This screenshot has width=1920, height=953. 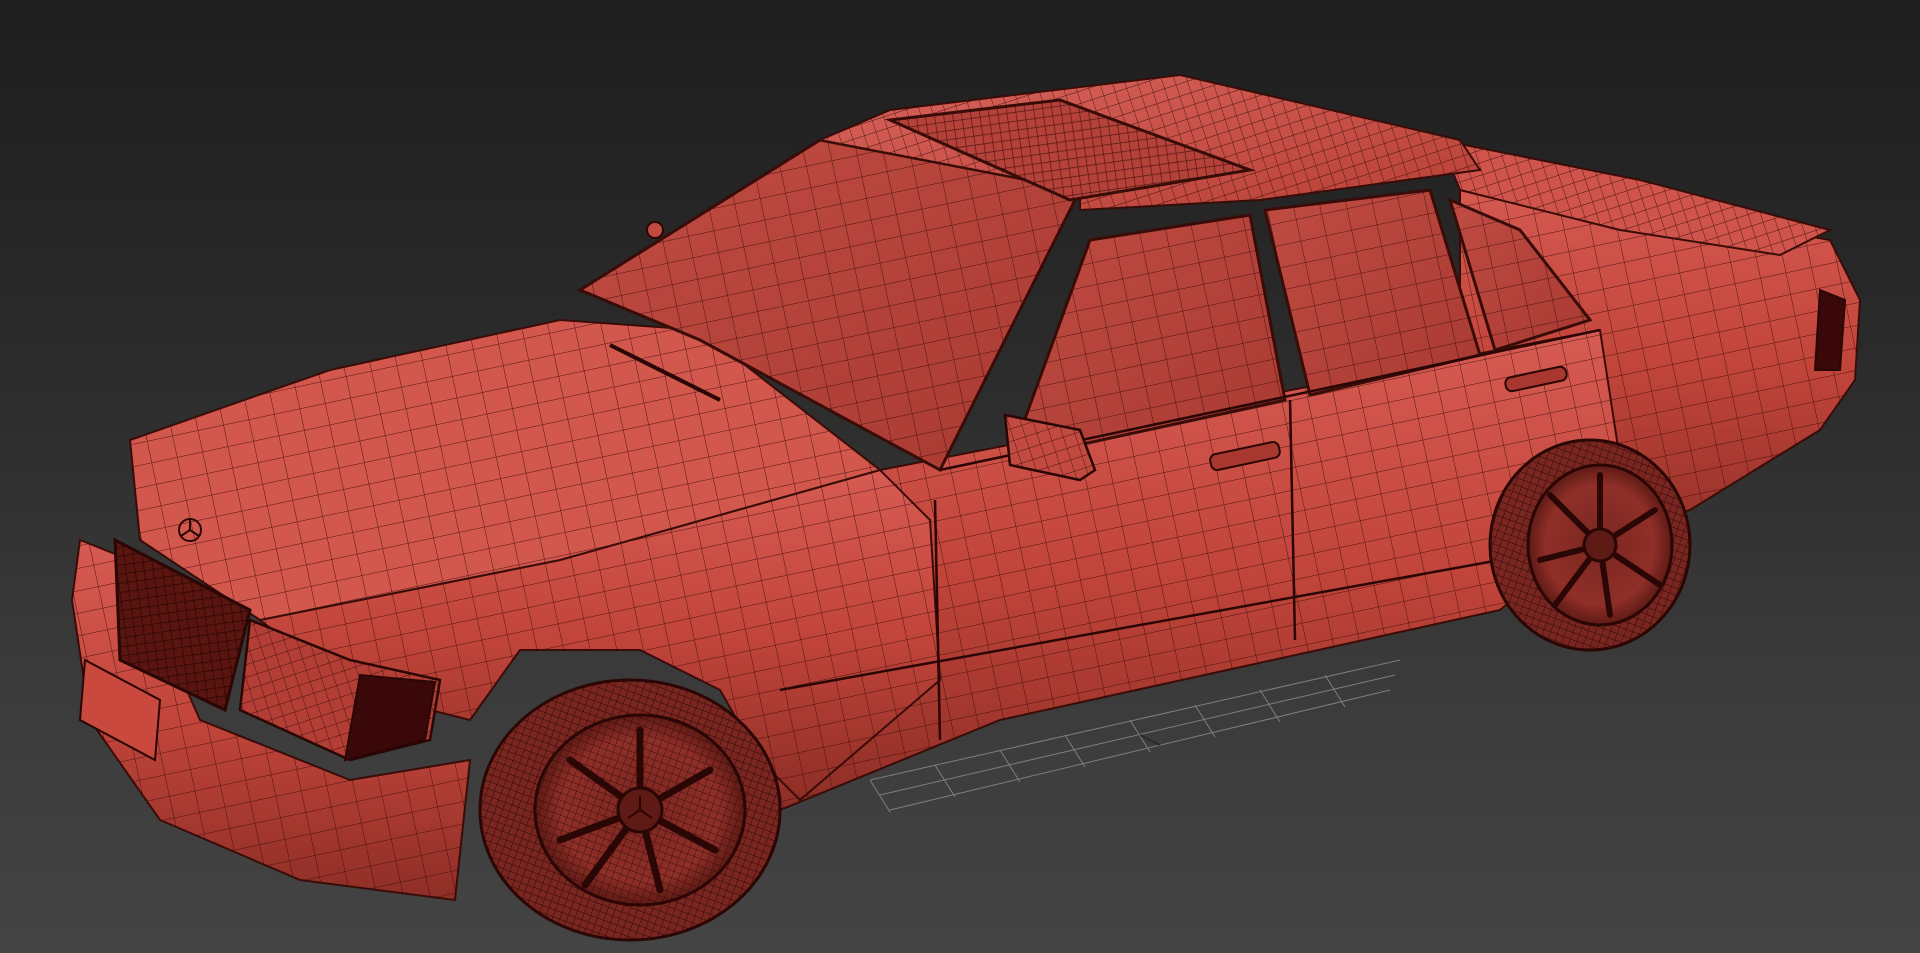 I want to click on headlight-lens, so click(x=390, y=717).